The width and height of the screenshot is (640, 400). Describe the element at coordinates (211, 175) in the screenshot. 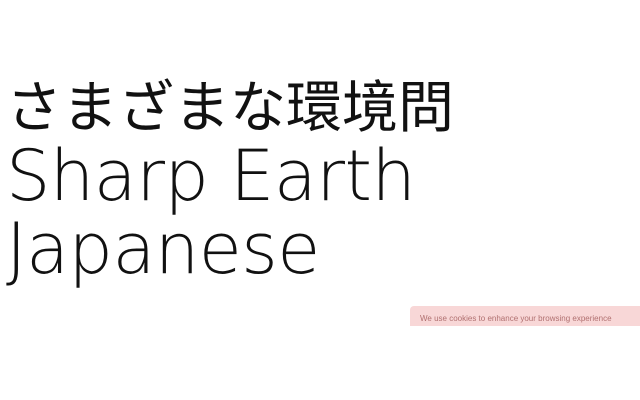

I see `hero-line-title: Sharp Earth` at that location.